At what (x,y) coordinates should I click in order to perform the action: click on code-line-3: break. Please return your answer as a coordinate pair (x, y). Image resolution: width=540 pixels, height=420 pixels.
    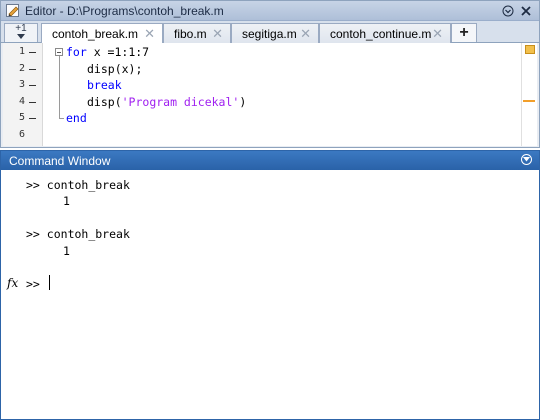
    Looking at the image, I should click on (104, 85).